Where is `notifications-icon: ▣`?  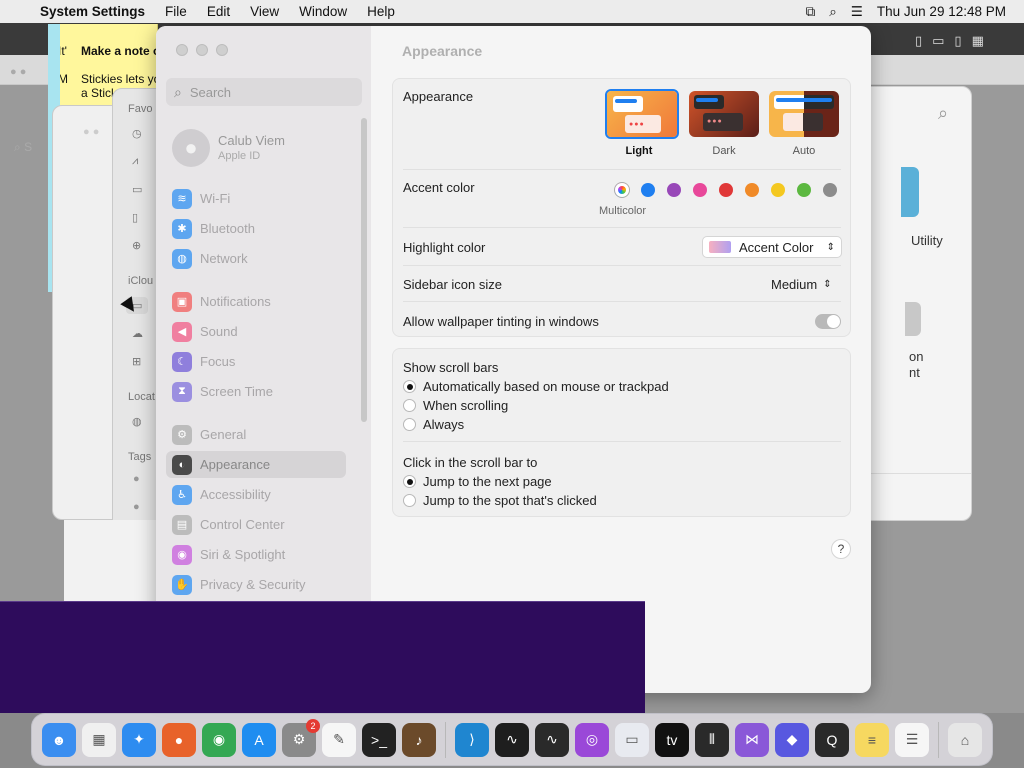 notifications-icon: ▣ is located at coordinates (182, 301).